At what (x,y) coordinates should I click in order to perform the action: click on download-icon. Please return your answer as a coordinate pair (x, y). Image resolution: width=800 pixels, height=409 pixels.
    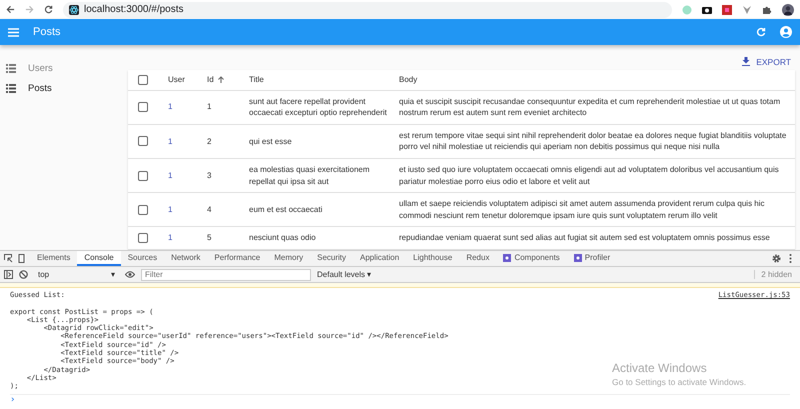
    Looking at the image, I should click on (746, 61).